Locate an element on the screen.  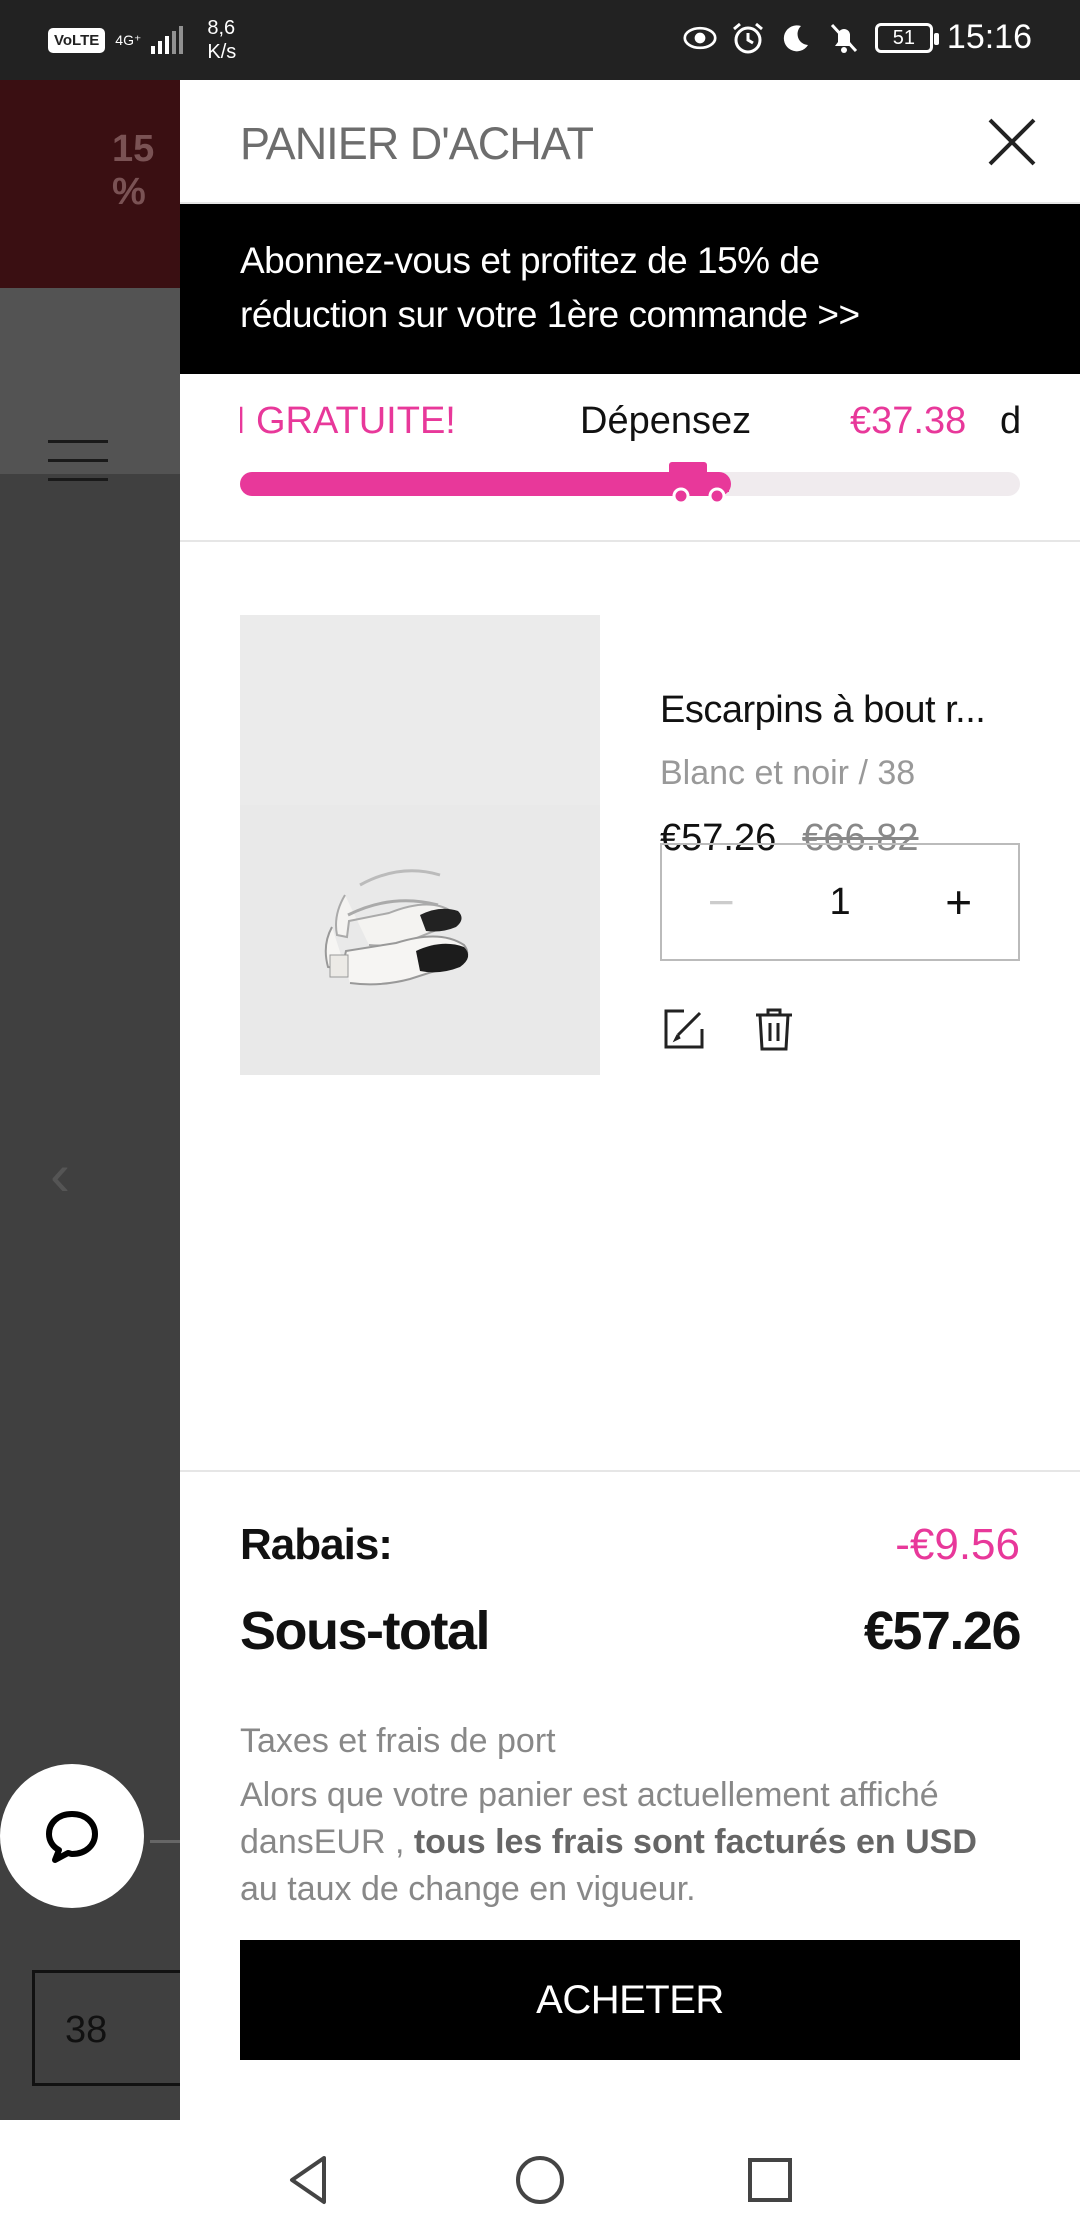
product-variant: Blanc et noir / 38 is located at coordinates (788, 773).